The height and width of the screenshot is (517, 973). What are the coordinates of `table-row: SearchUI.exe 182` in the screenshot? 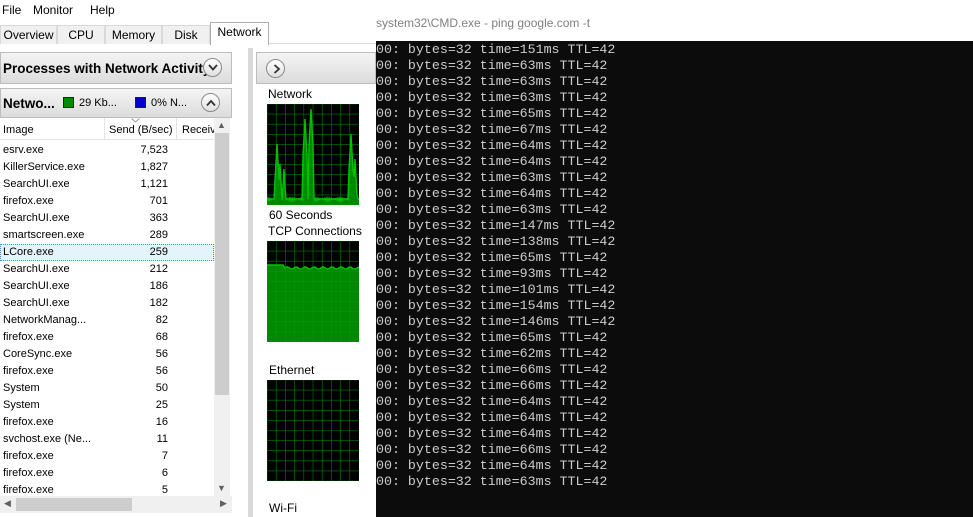 It's located at (107, 303).